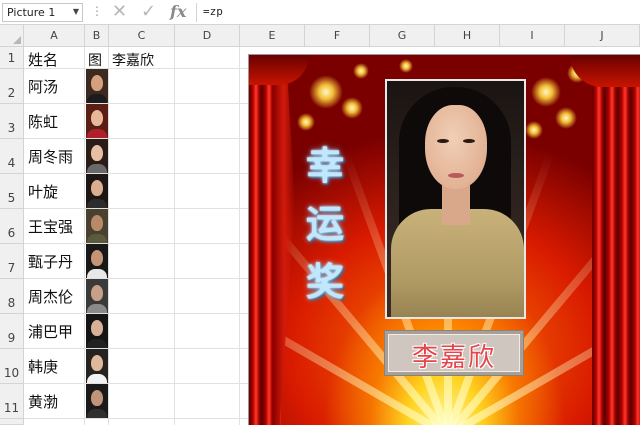 This screenshot has width=640, height=425. I want to click on column-header-b: B, so click(97, 36).